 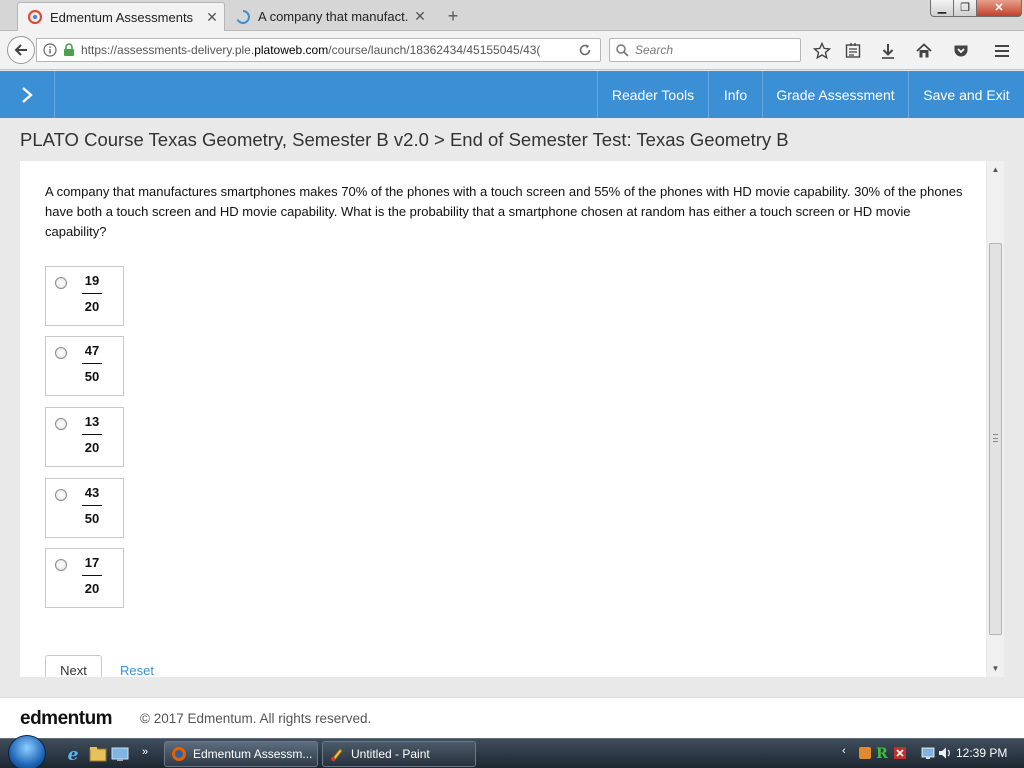 What do you see at coordinates (35, 17) in the screenshot?
I see `edmentum-icon` at bounding box center [35, 17].